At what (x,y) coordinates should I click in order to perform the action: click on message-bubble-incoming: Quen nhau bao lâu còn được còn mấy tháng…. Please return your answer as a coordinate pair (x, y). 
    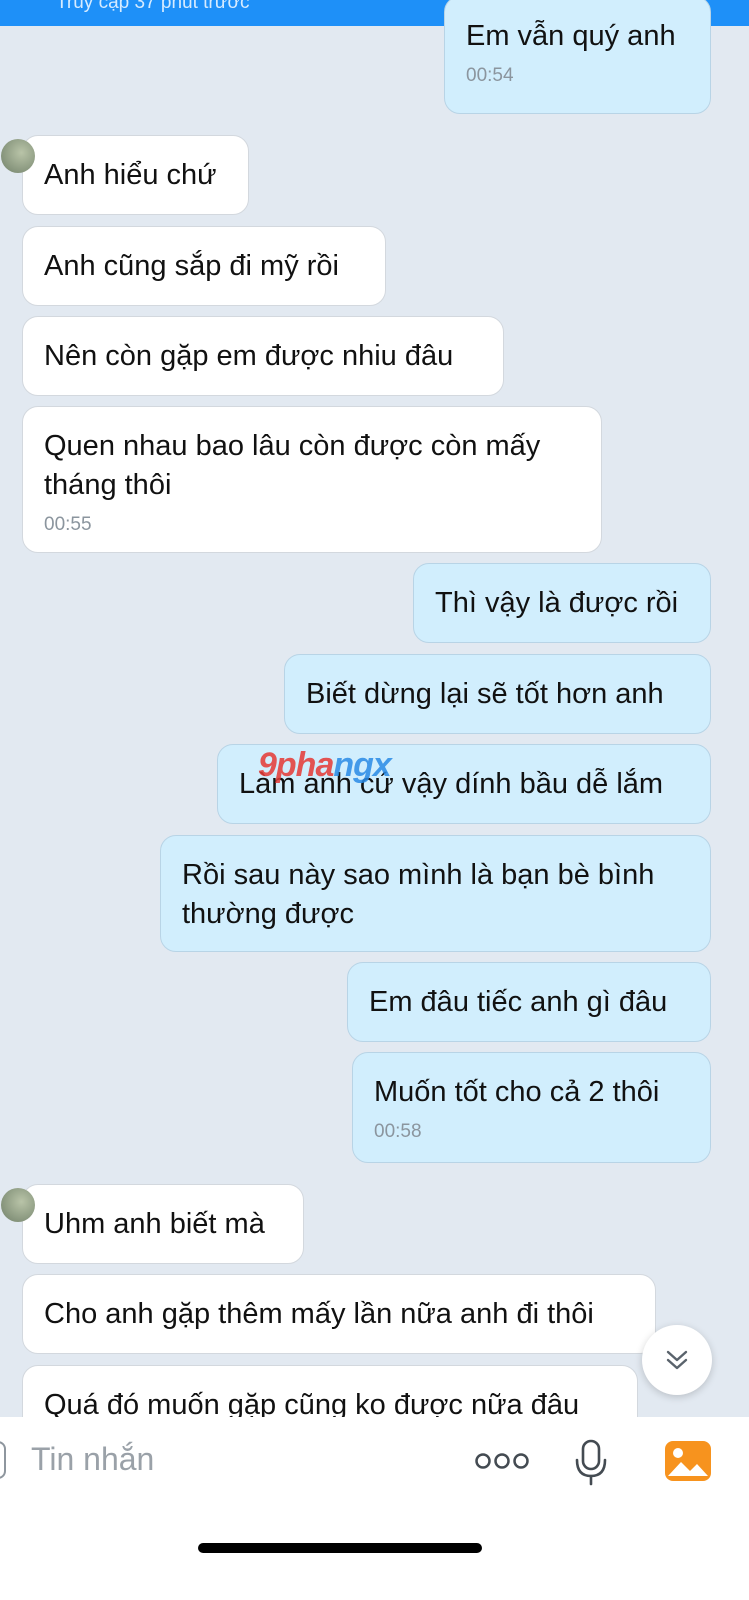
    Looking at the image, I should click on (312, 479).